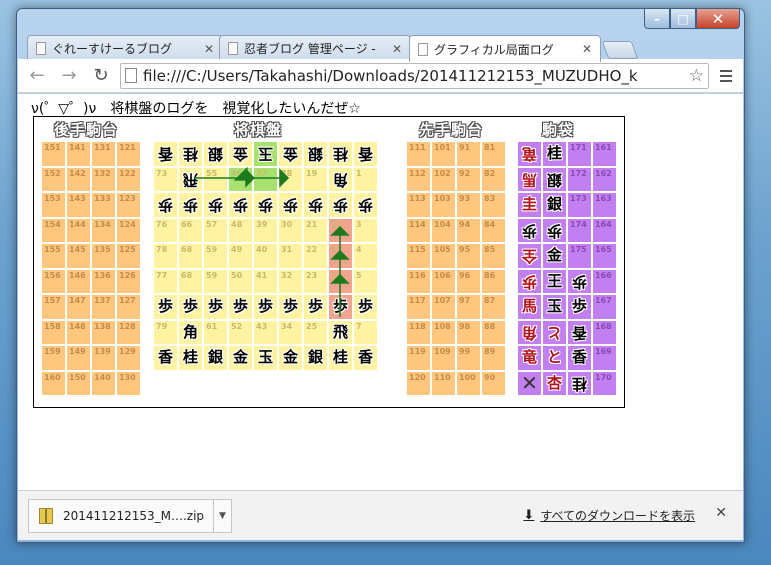 The height and width of the screenshot is (565, 771). Describe the element at coordinates (579, 154) in the screenshot. I see `komabukuro-cell: 171` at that location.